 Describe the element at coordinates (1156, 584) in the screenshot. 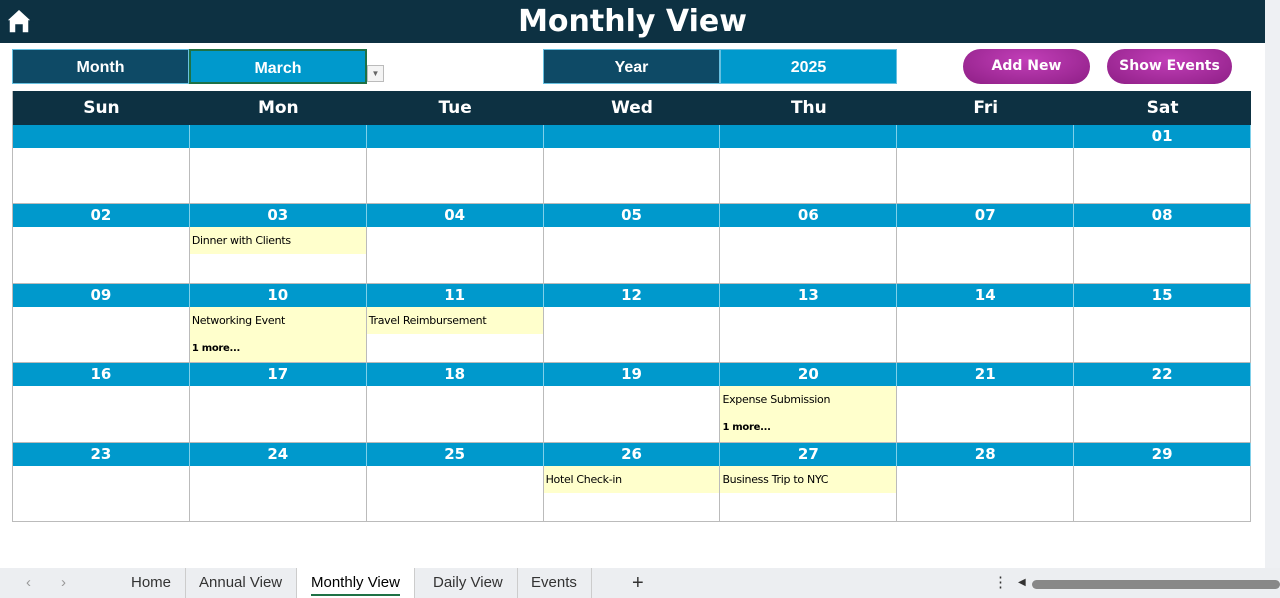

I see `horizontal-scrollbar` at that location.